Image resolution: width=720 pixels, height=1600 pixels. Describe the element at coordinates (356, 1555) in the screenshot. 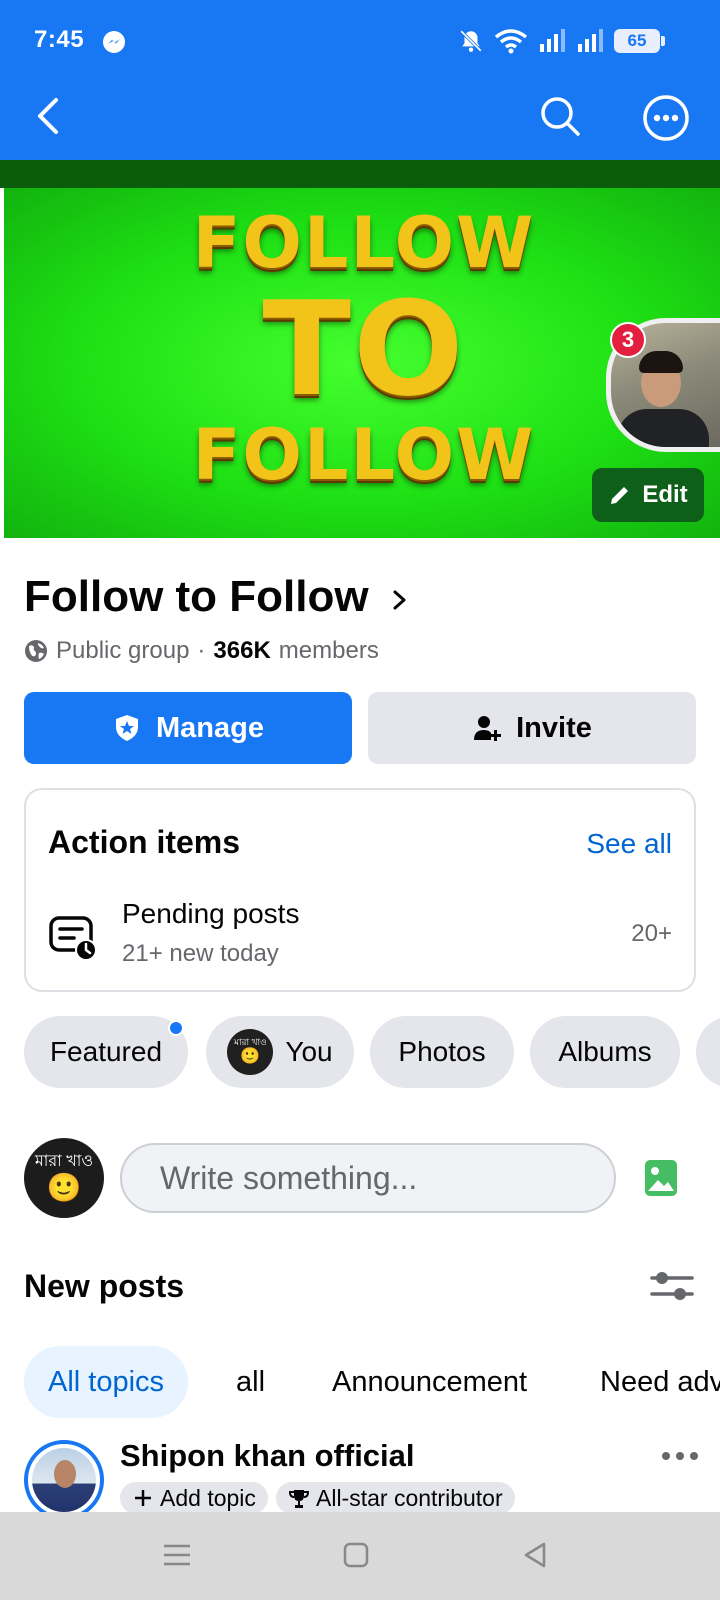

I see `home-icon` at that location.